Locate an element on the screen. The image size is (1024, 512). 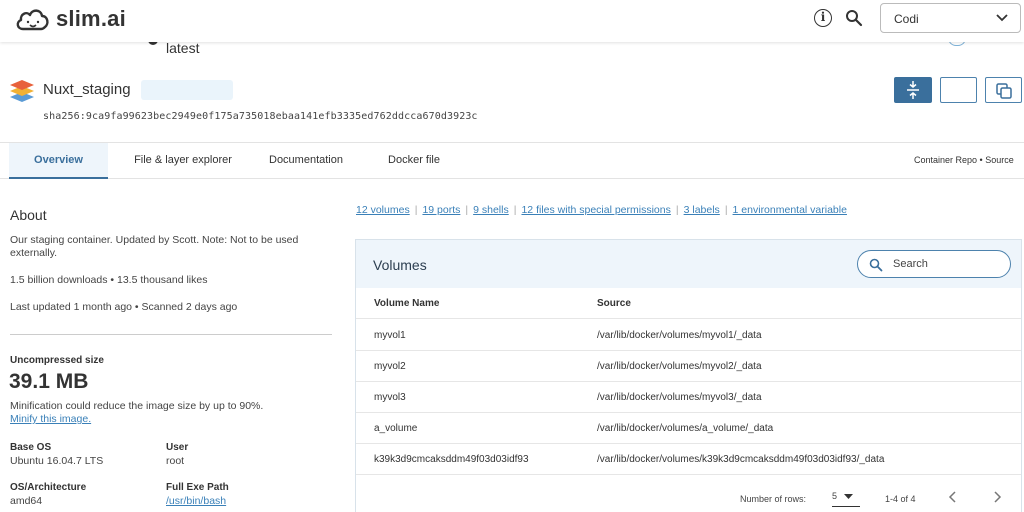
copy-button is located at coordinates (1003, 90).